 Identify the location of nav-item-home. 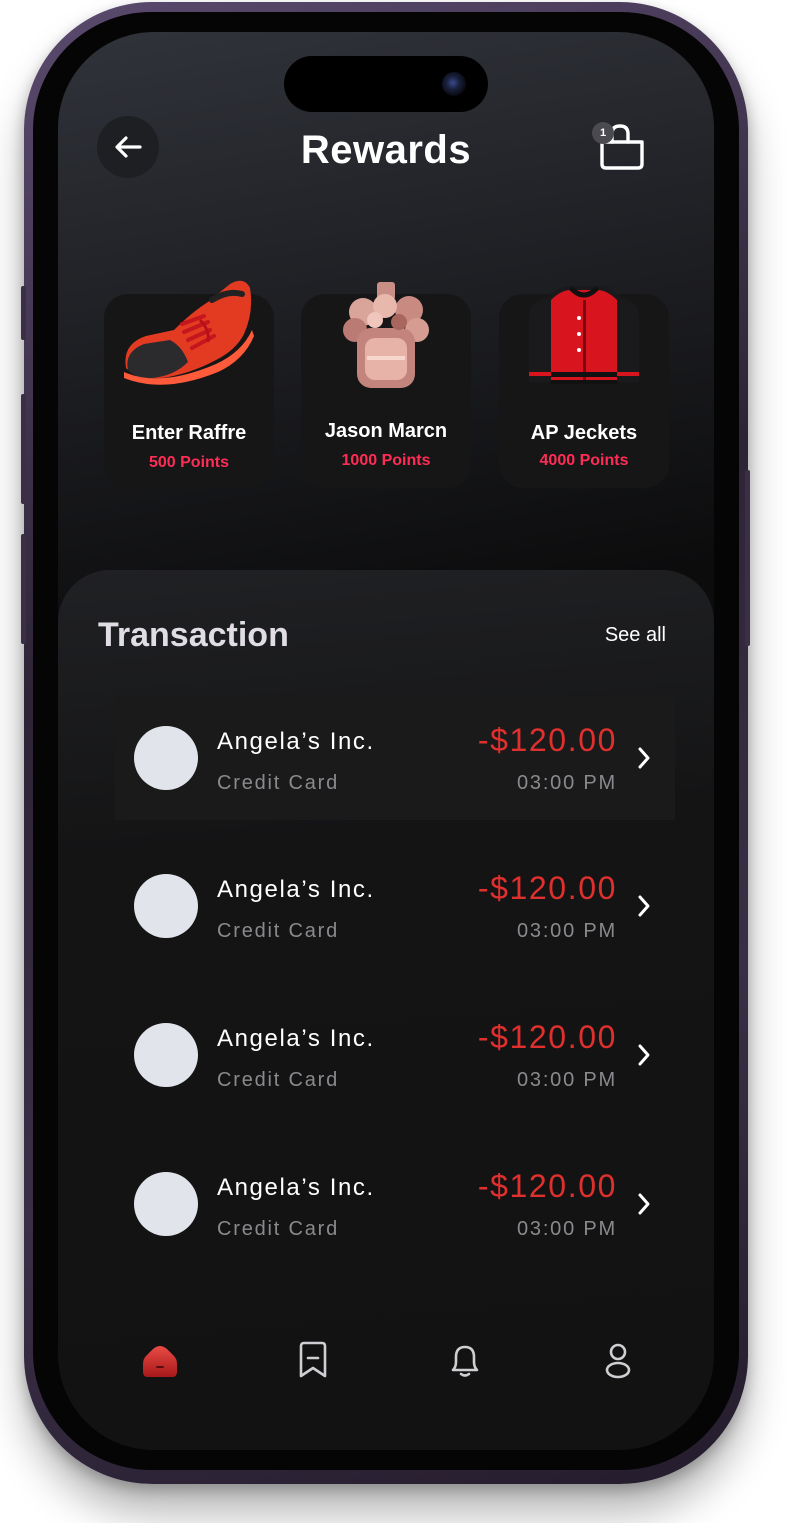
(160, 1361).